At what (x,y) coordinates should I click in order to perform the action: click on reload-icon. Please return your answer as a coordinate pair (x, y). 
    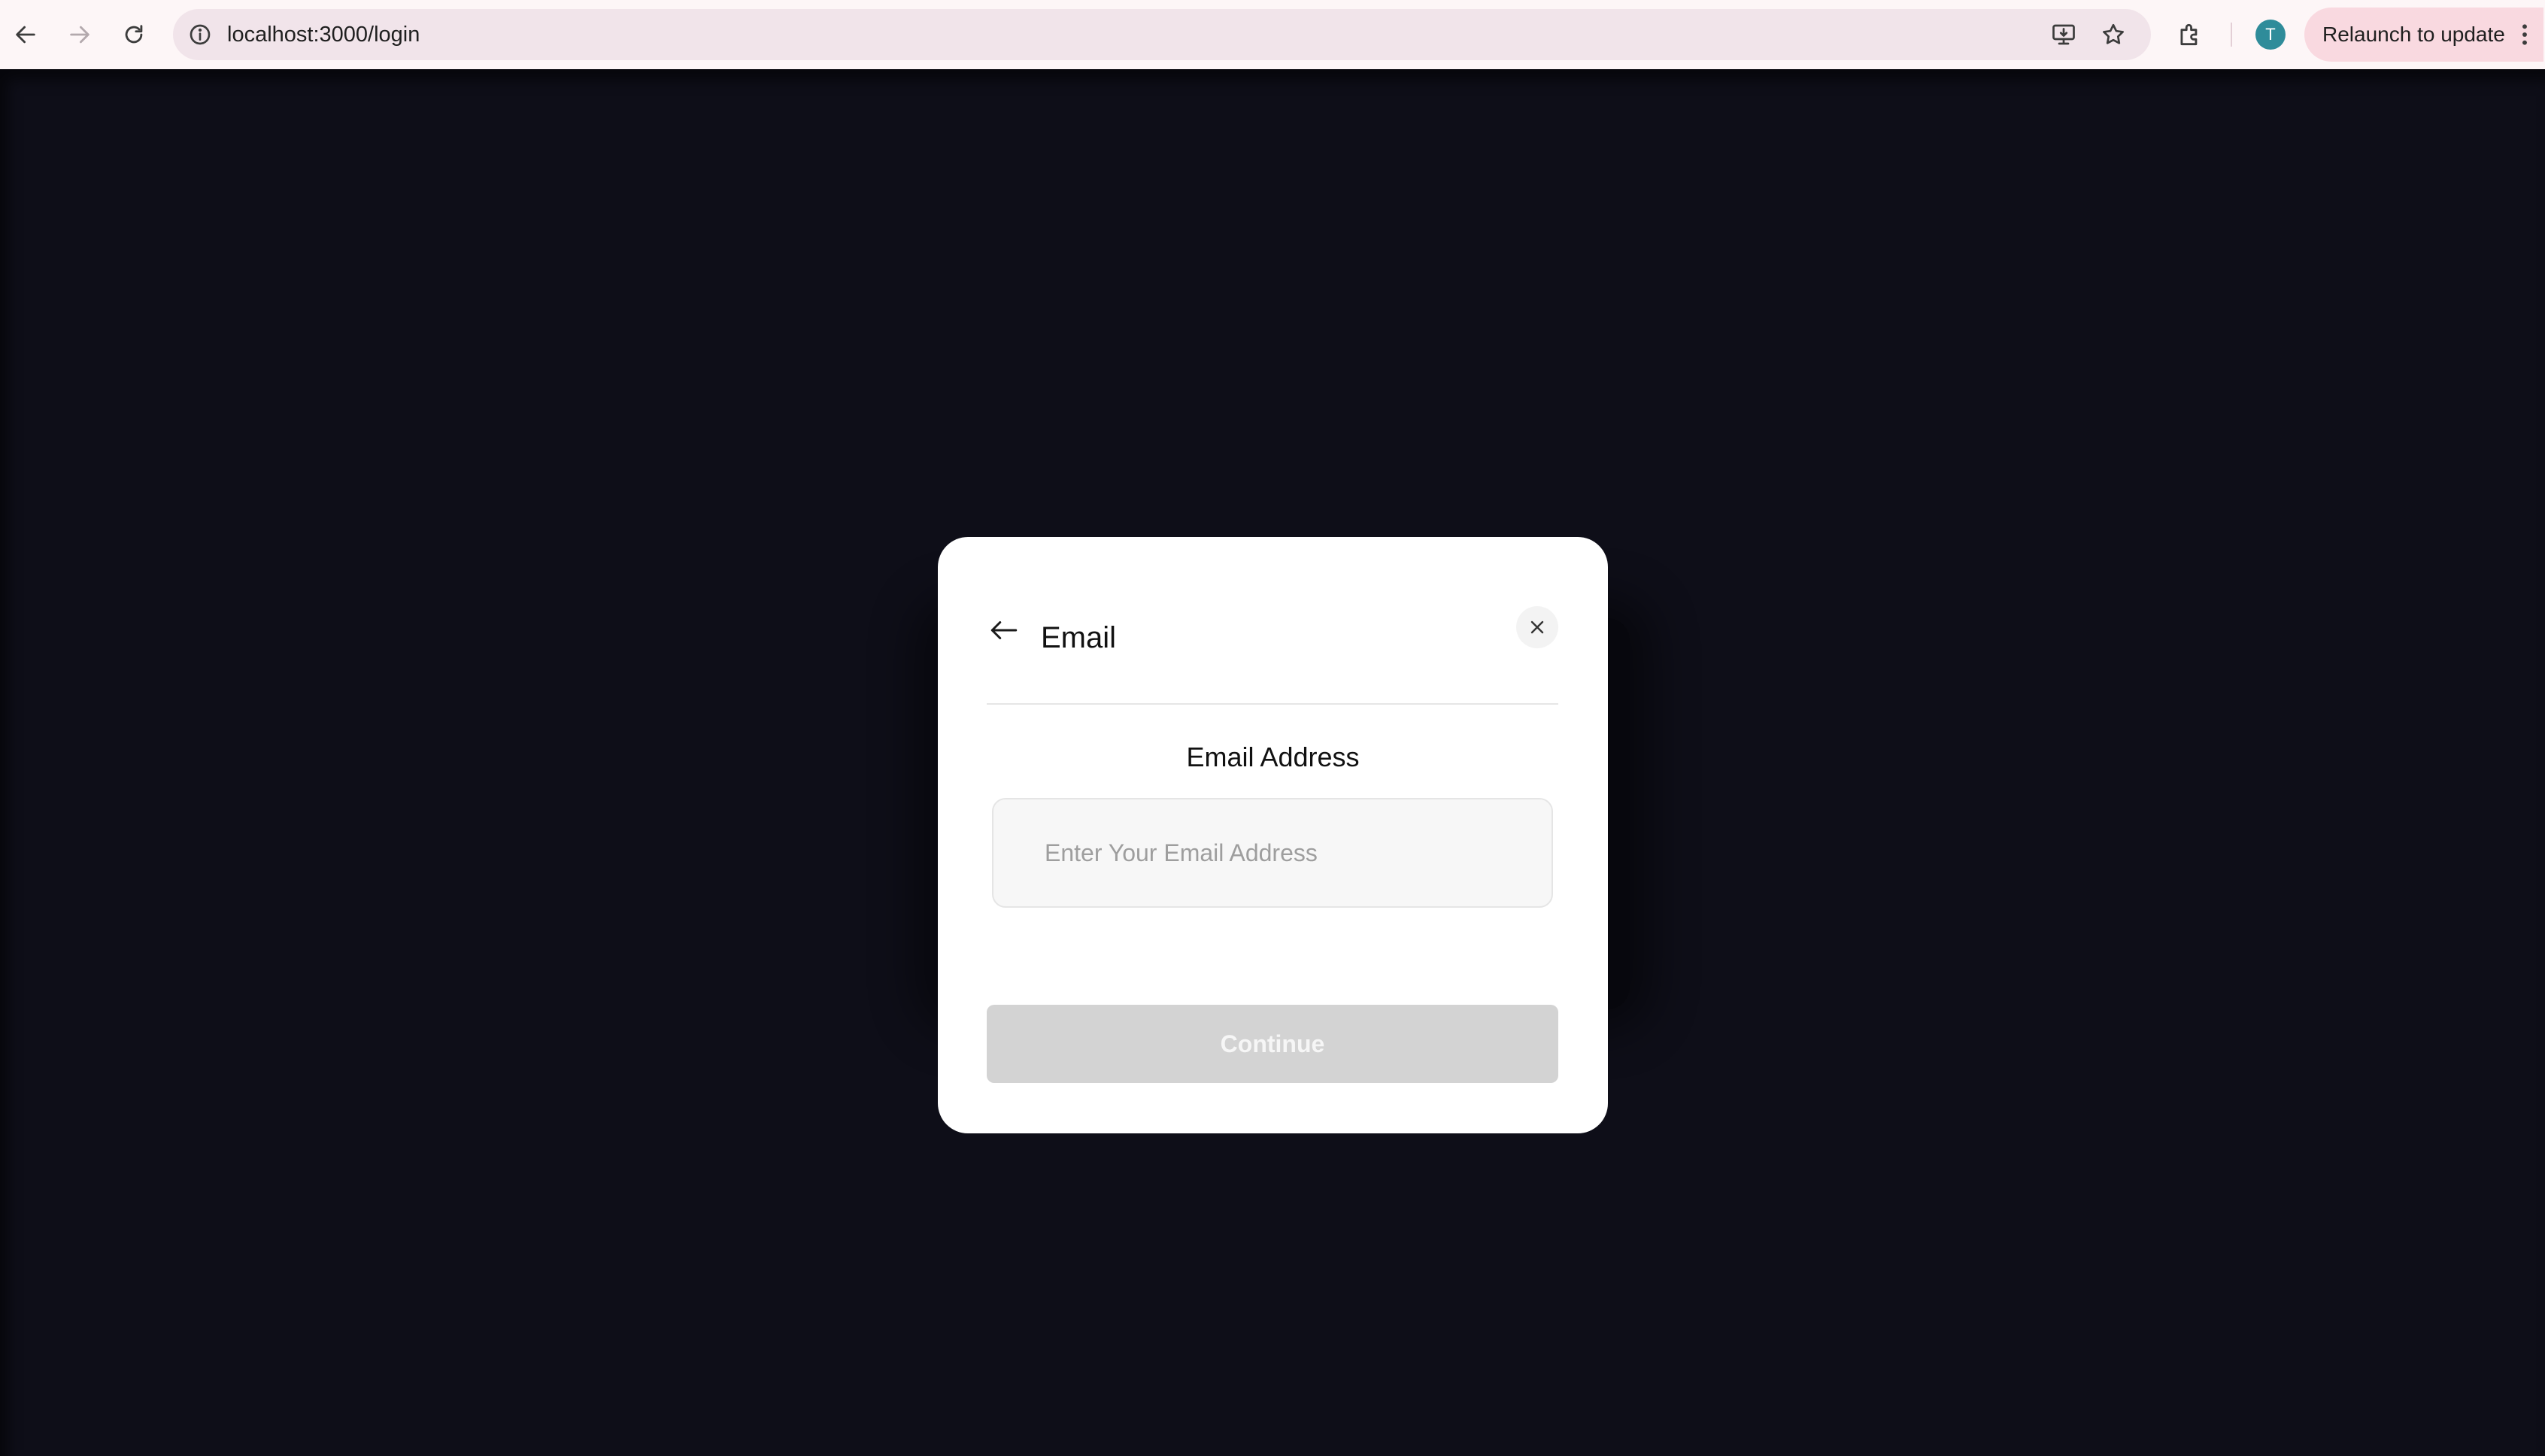
    Looking at the image, I should click on (134, 34).